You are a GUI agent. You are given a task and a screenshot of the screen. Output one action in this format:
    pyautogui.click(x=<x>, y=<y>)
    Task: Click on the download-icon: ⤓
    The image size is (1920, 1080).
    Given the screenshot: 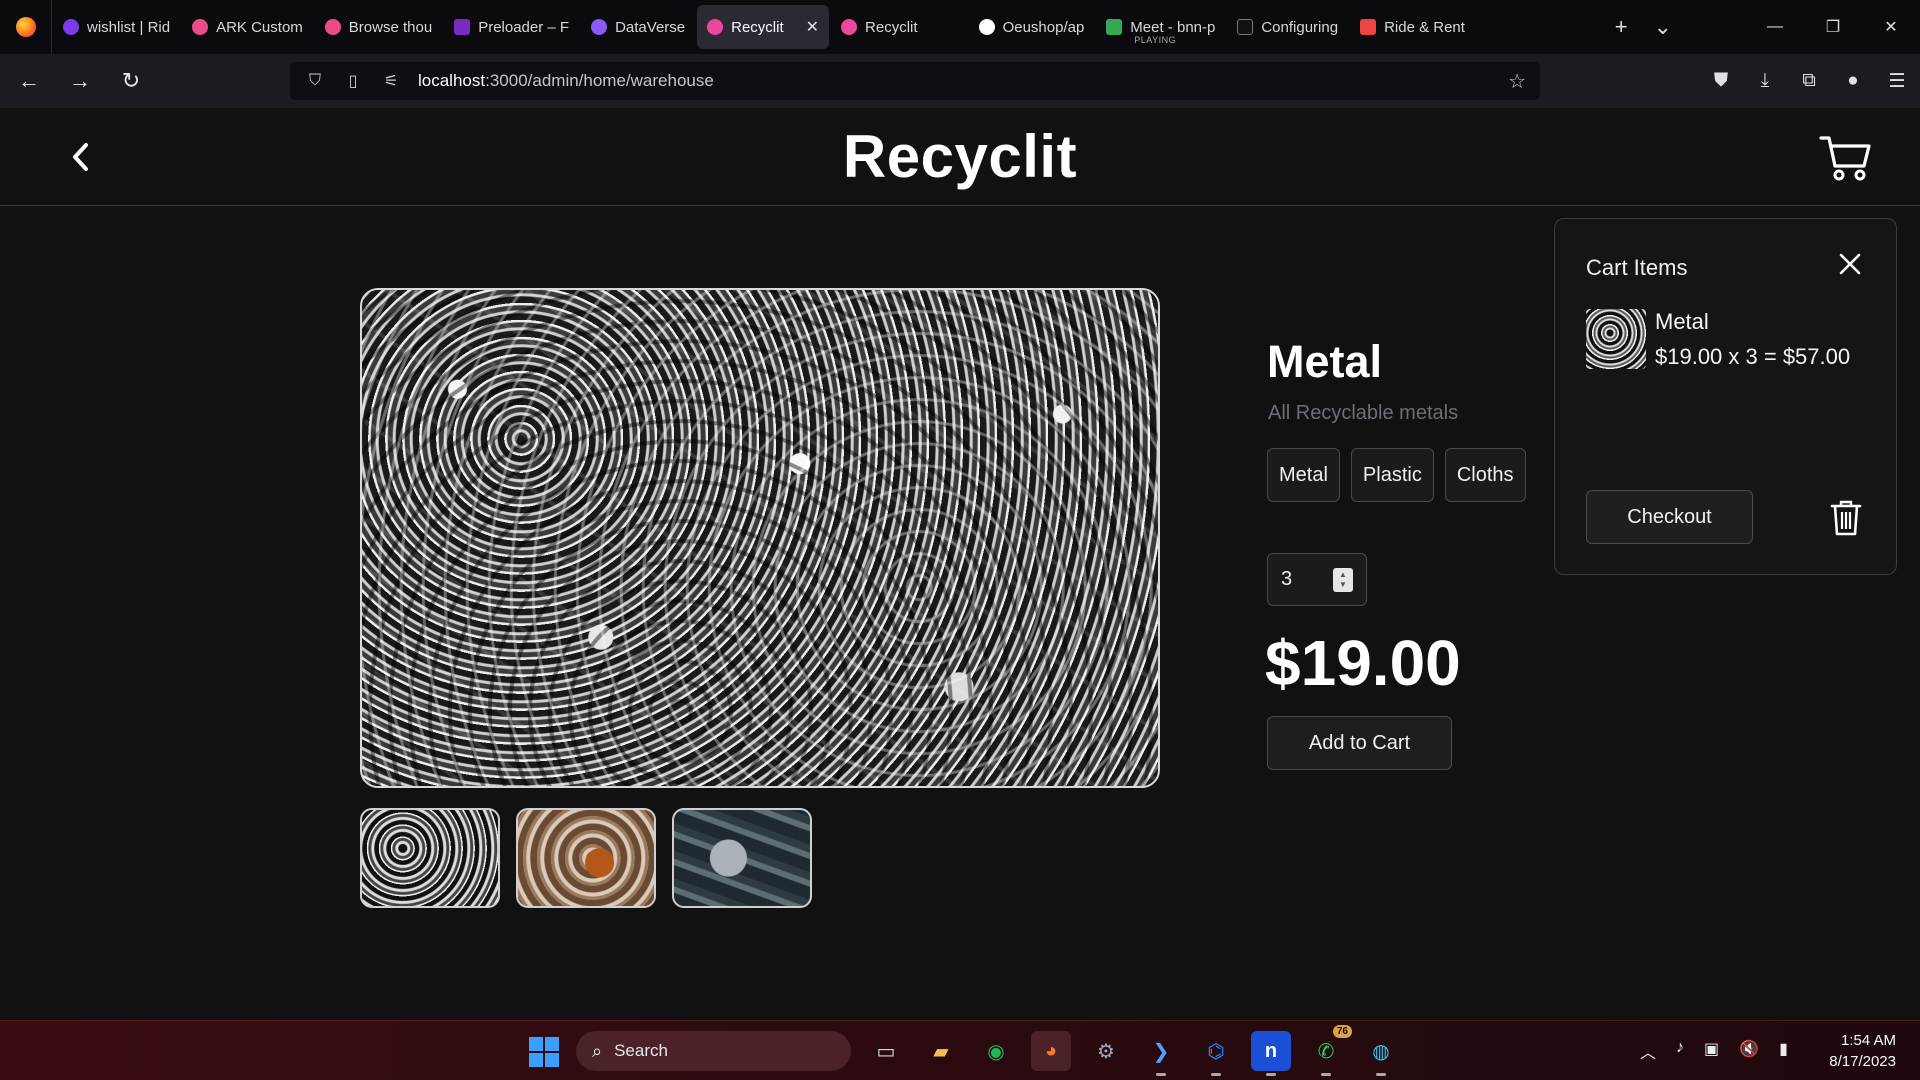 What is the action you would take?
    pyautogui.click(x=1765, y=81)
    